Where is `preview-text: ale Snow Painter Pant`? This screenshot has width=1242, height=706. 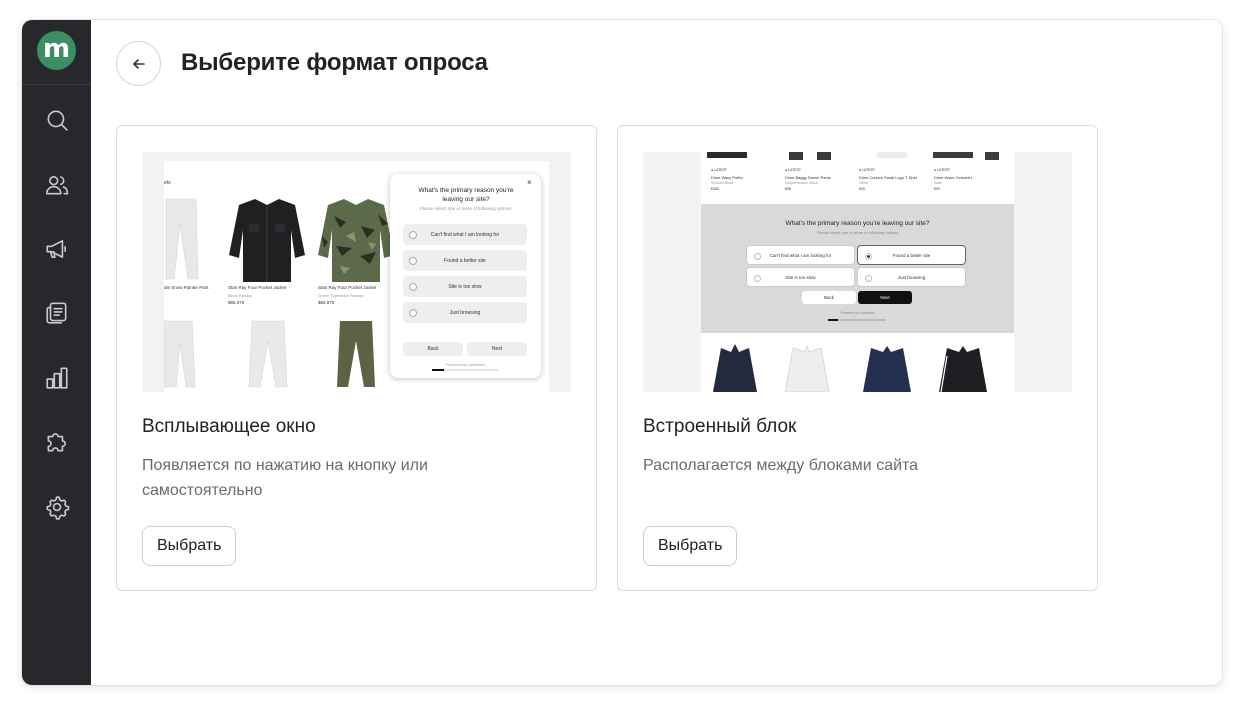
preview-text: ale Snow Painter Pant is located at coordinates (186, 287).